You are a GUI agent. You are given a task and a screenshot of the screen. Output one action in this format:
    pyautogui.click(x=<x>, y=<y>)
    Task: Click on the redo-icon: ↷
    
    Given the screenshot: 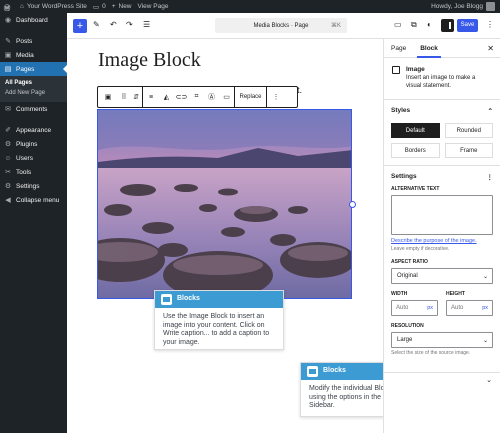 What is the action you would take?
    pyautogui.click(x=129, y=24)
    